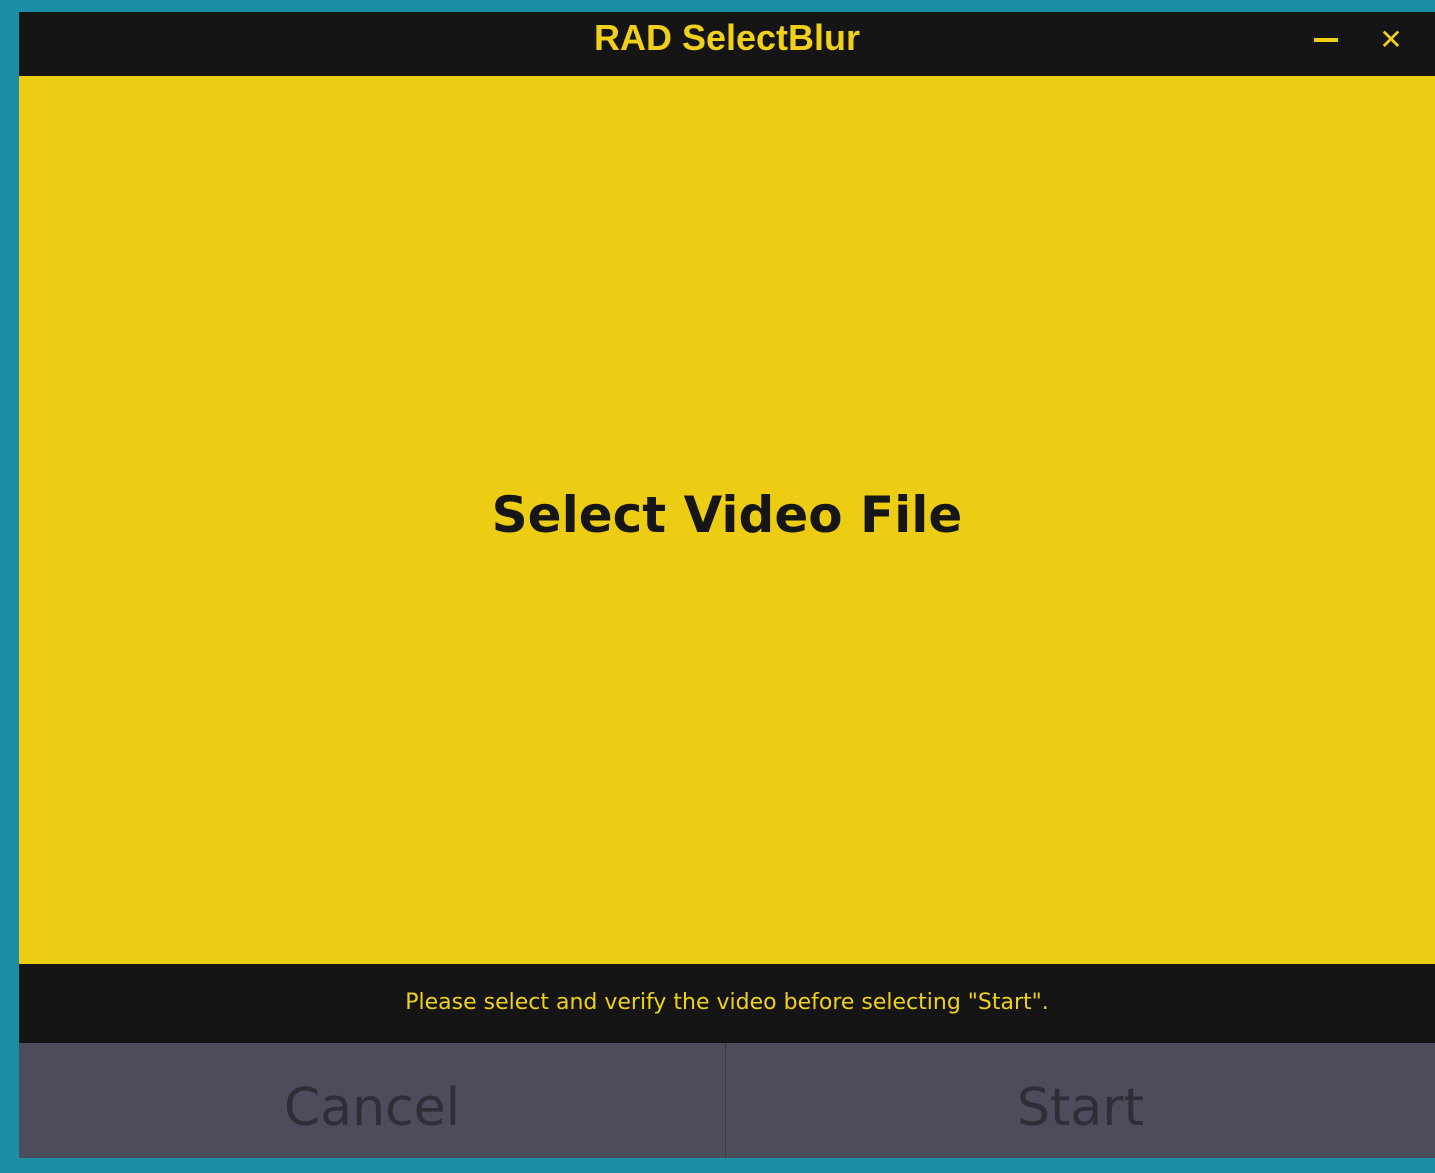  I want to click on title-bar: RAD SelectBlur ✕, so click(727, 44).